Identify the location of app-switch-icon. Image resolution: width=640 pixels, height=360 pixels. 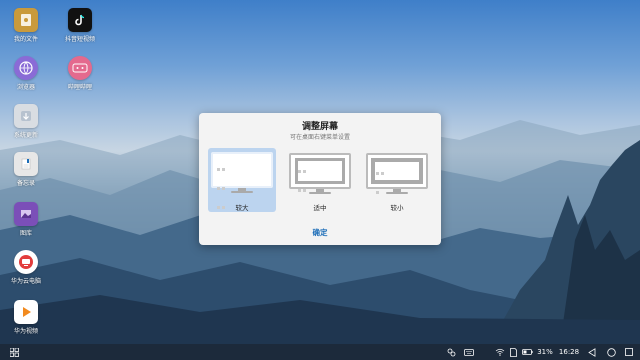
(451, 352).